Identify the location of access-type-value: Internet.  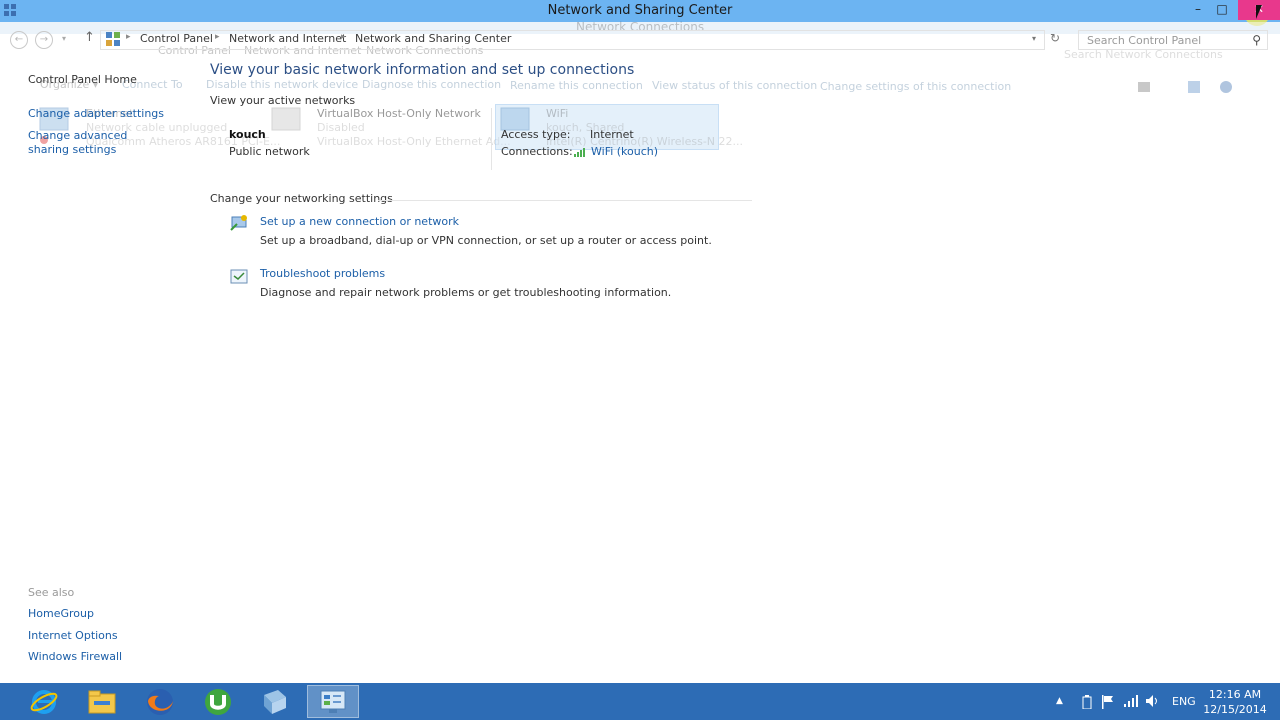
(612, 134).